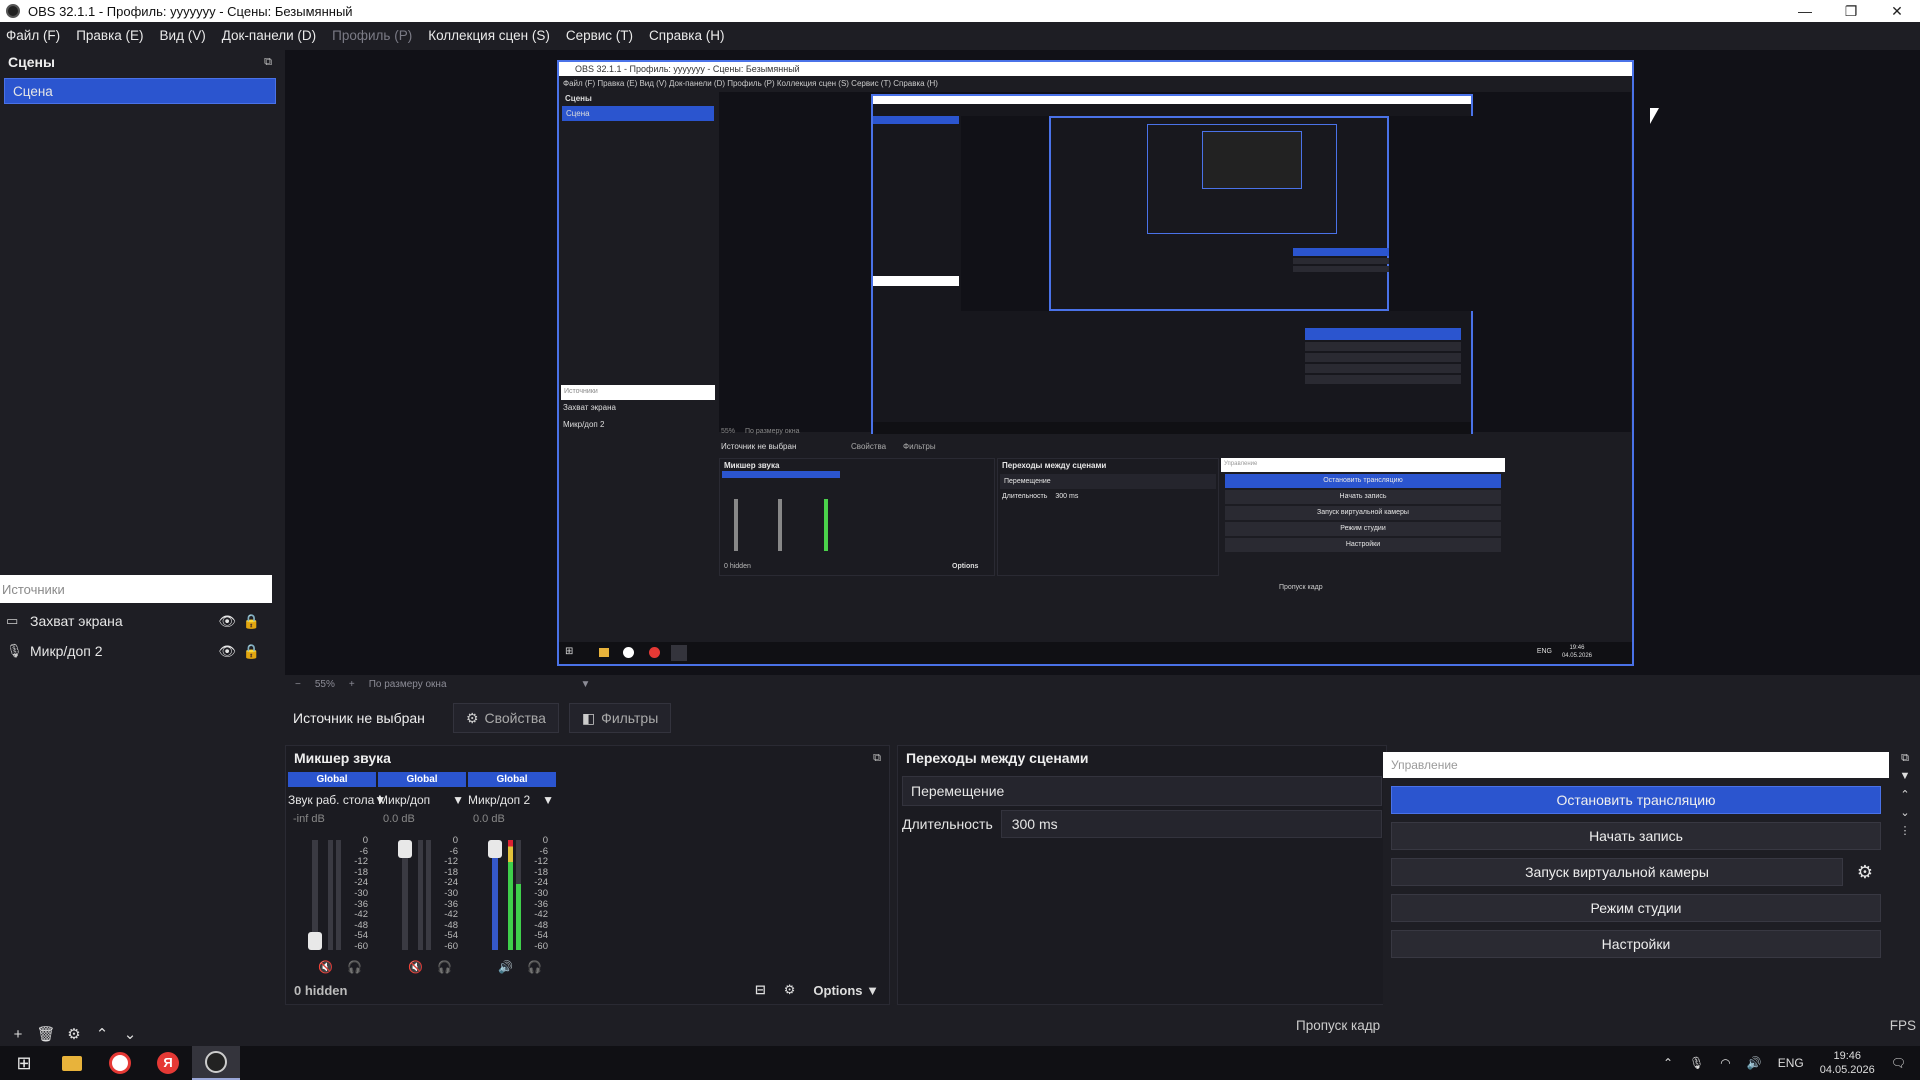  What do you see at coordinates (1142, 791) in the screenshot?
I see `transition-select: Перемещение` at bounding box center [1142, 791].